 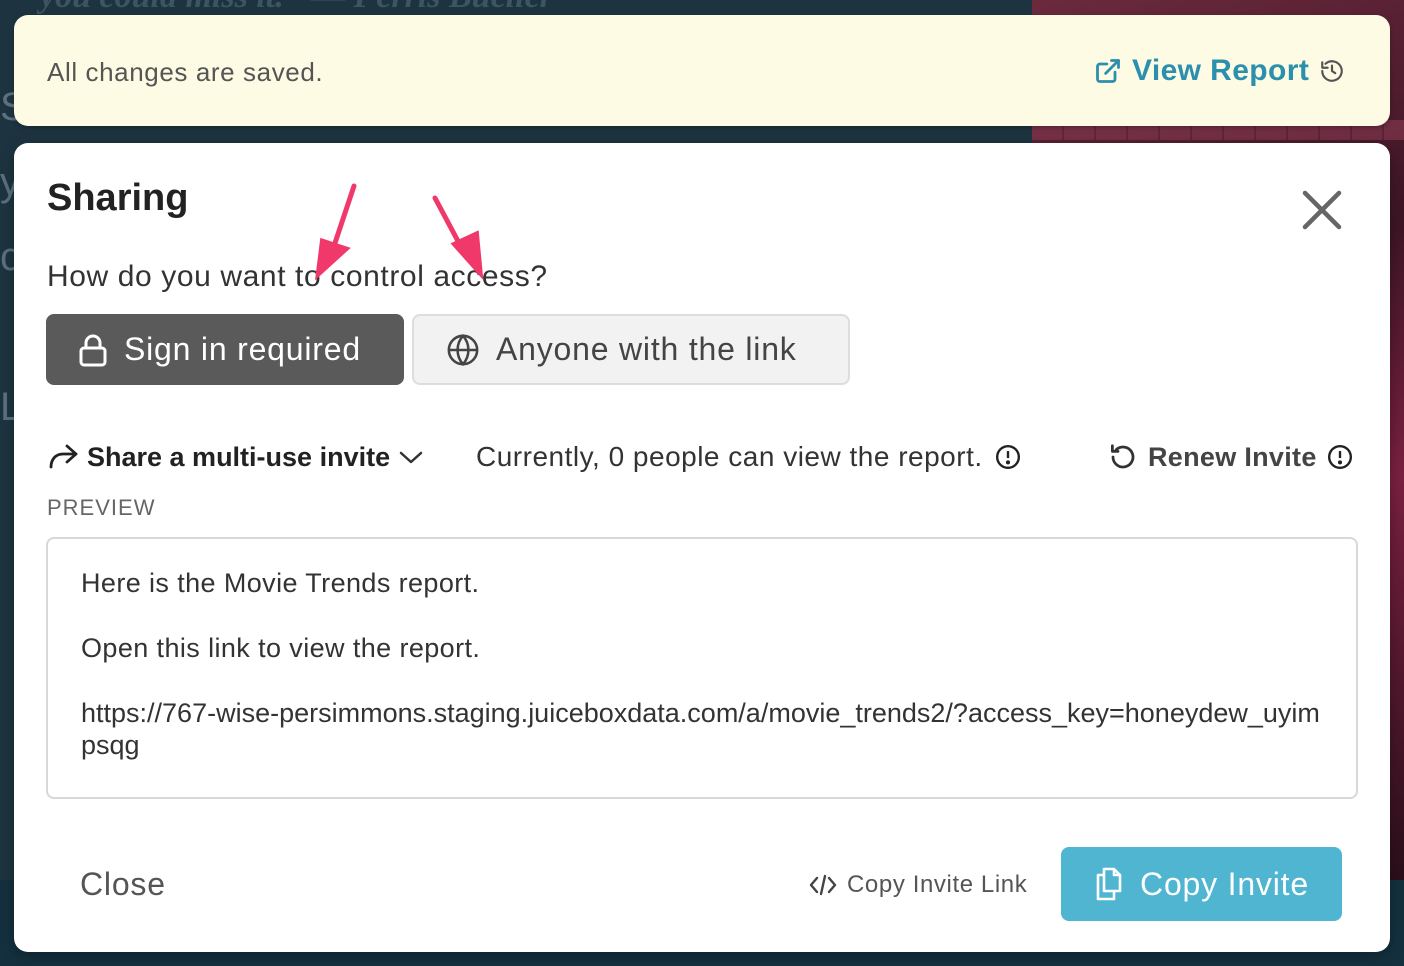 I want to click on viewer-count: Currently, 0 people can view the report., so click(x=748, y=457).